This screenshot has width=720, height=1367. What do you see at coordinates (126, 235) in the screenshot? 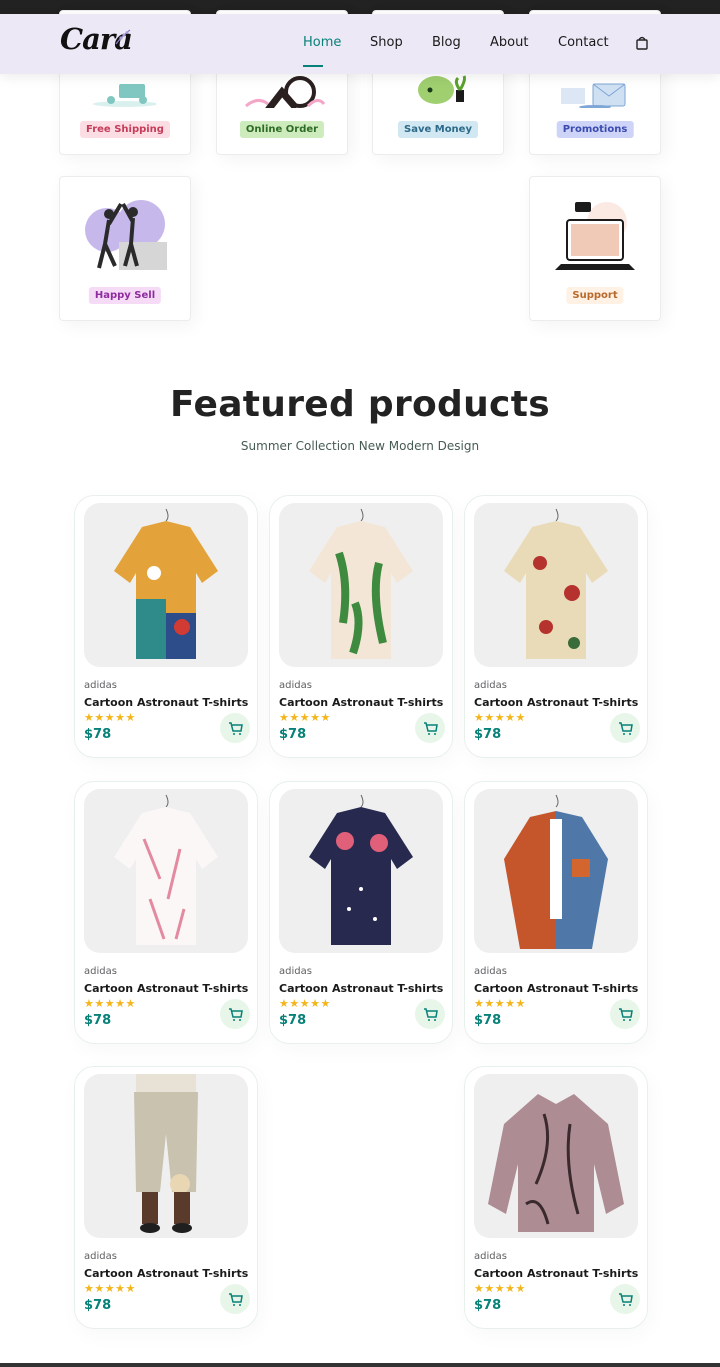
I see `high-five-illustration` at bounding box center [126, 235].